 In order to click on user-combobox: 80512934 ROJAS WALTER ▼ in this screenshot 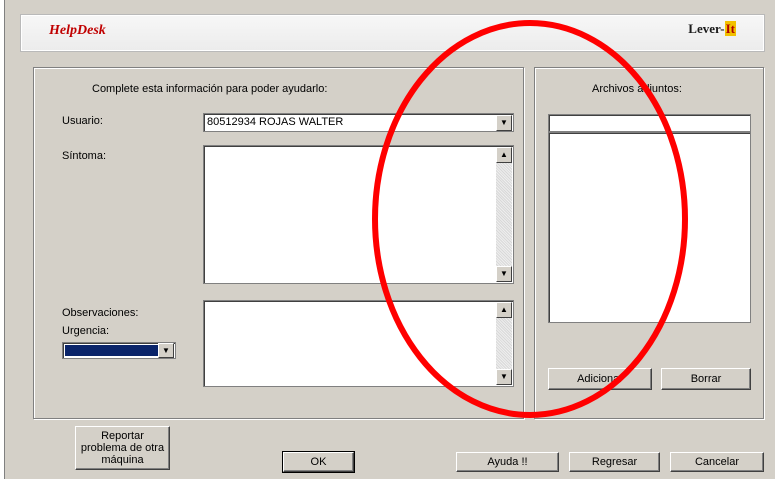, I will do `click(358, 122)`.